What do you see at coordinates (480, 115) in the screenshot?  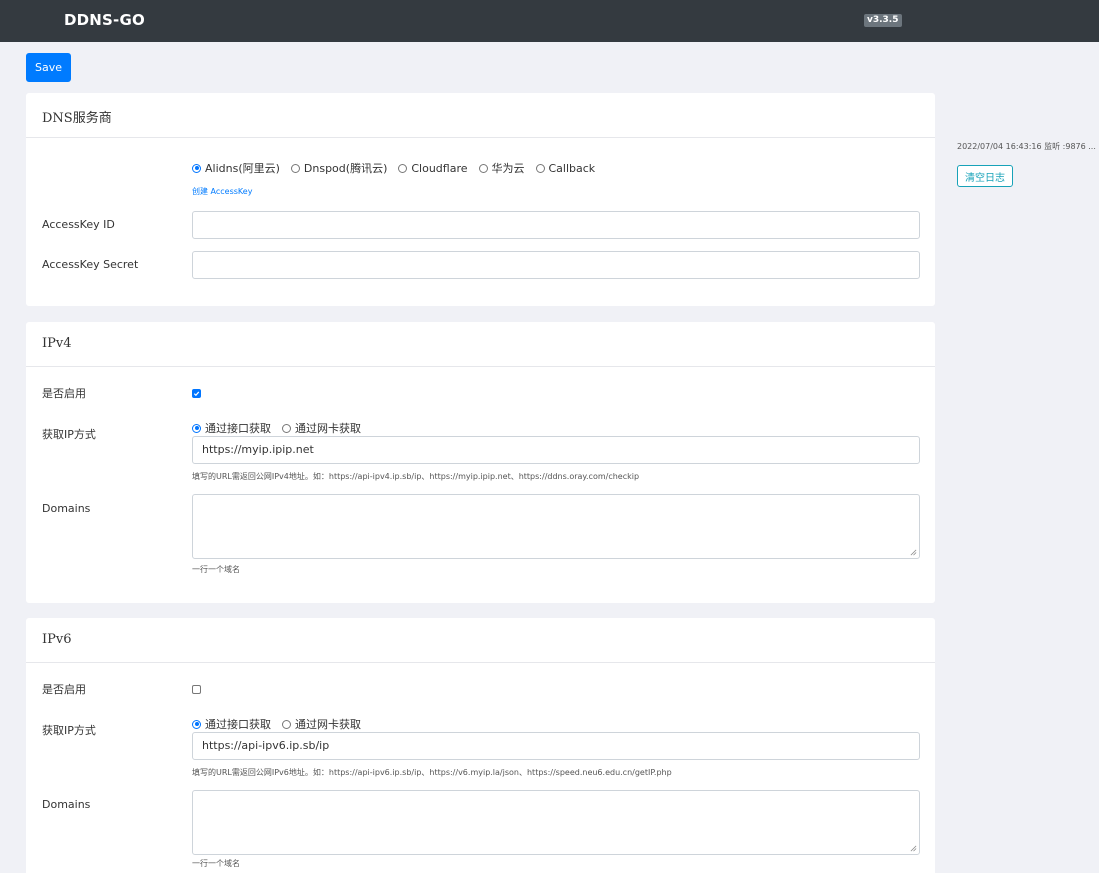 I see `dns-card-title: DNS服务商` at bounding box center [480, 115].